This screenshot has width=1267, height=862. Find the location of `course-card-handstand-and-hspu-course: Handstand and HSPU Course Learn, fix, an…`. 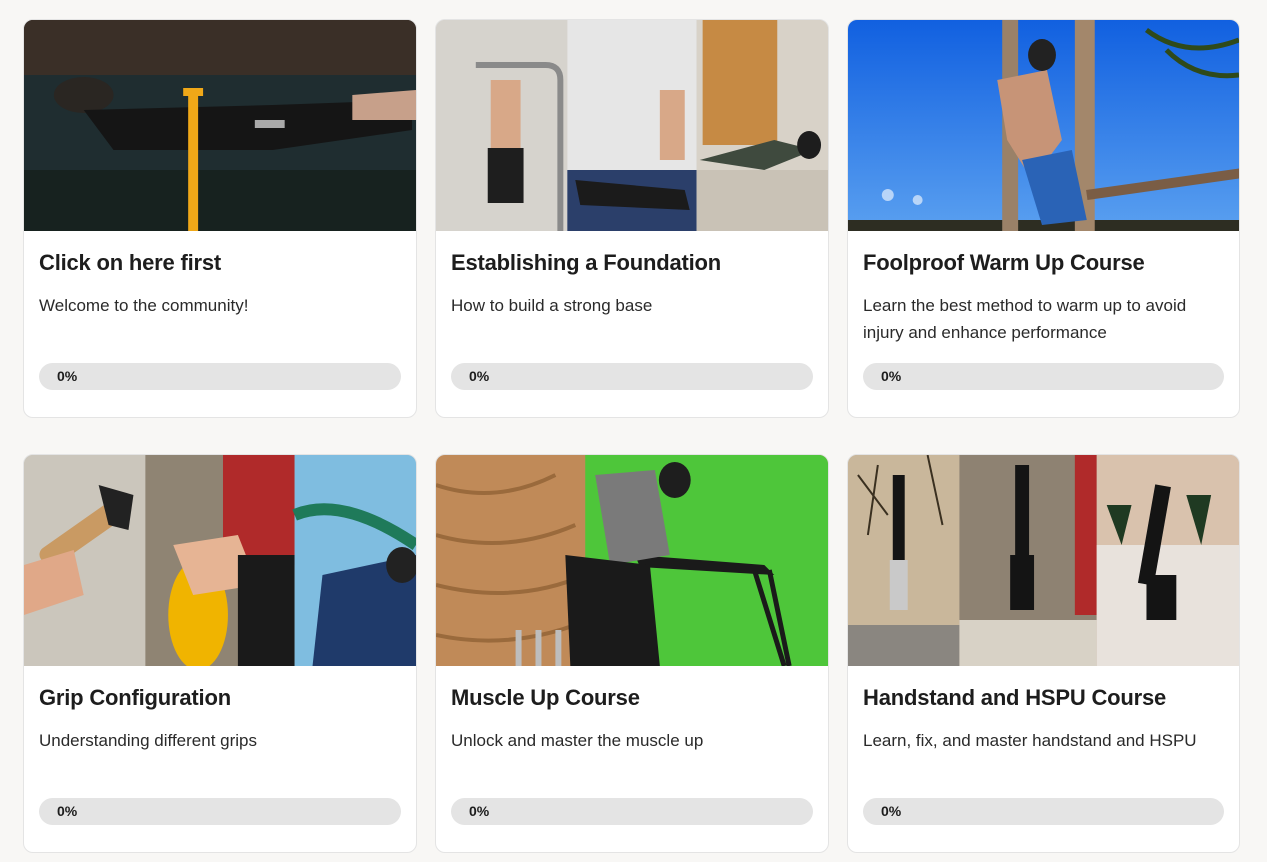

course-card-handstand-and-hspu-course: Handstand and HSPU Course Learn, fix, an… is located at coordinates (1043, 653).